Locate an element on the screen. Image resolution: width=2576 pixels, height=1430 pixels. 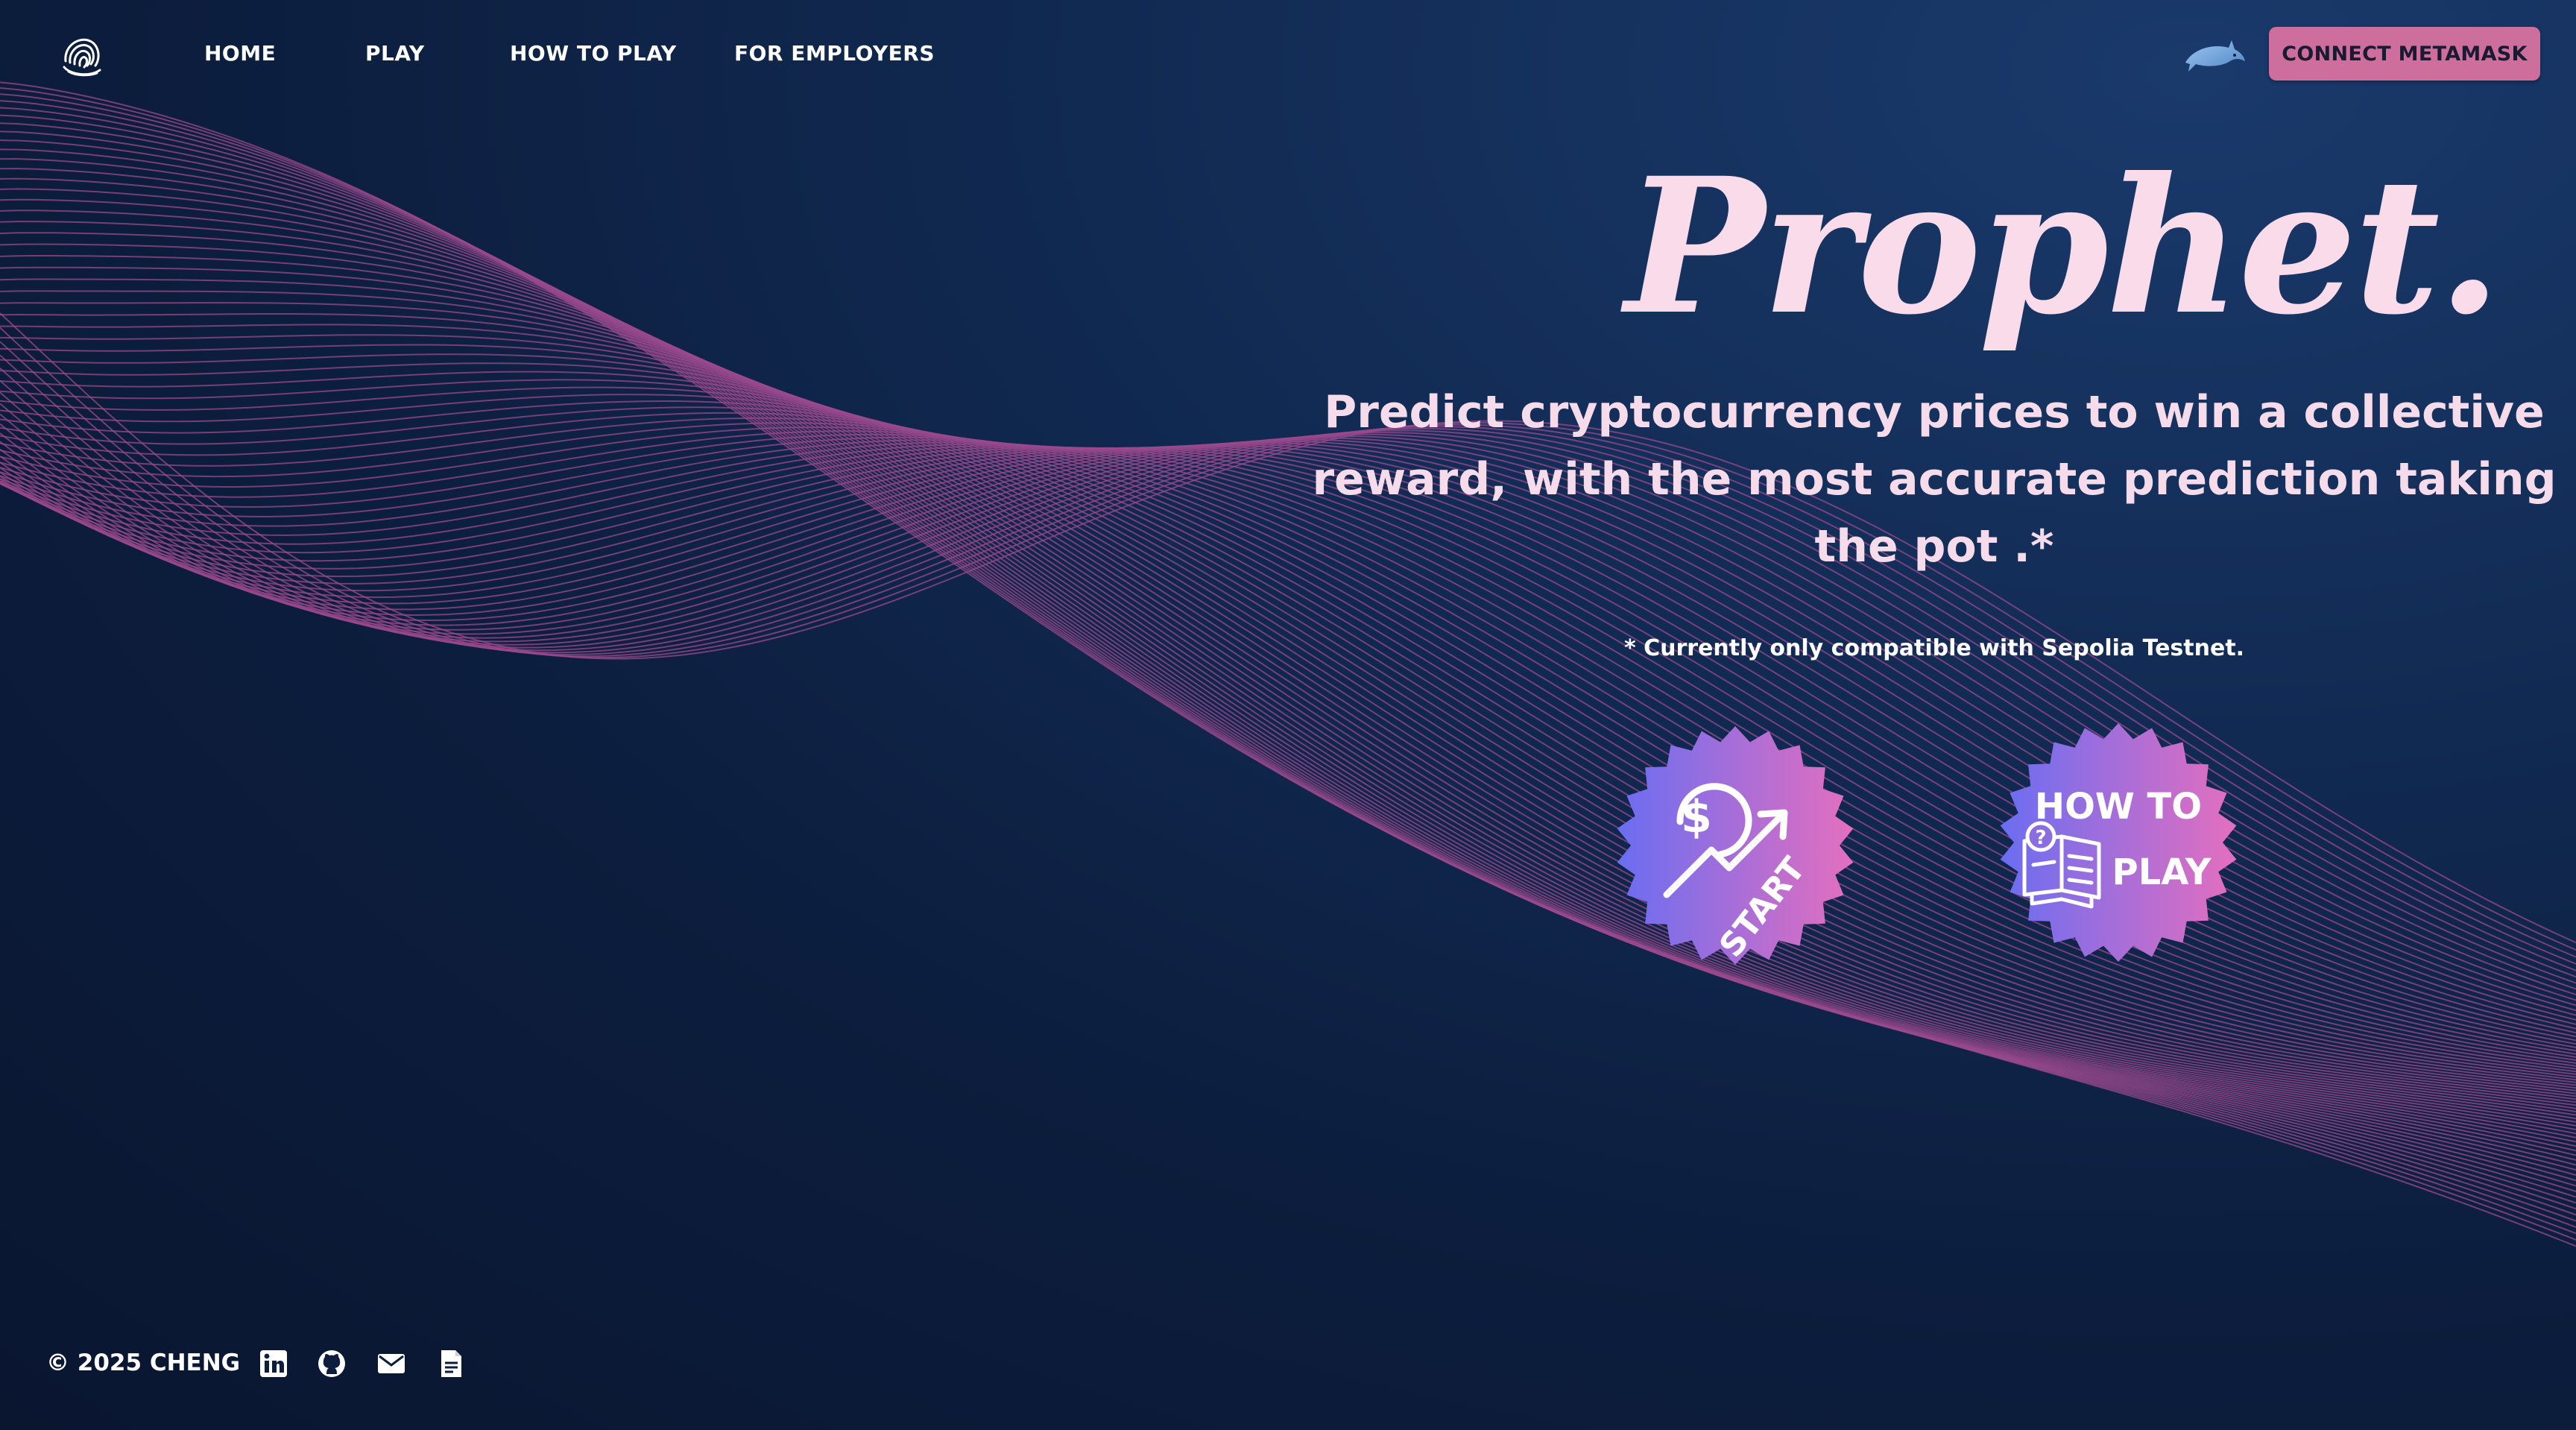
how-to-play-badge-button: HOW TO PLAY ? is located at coordinates (2118, 842).